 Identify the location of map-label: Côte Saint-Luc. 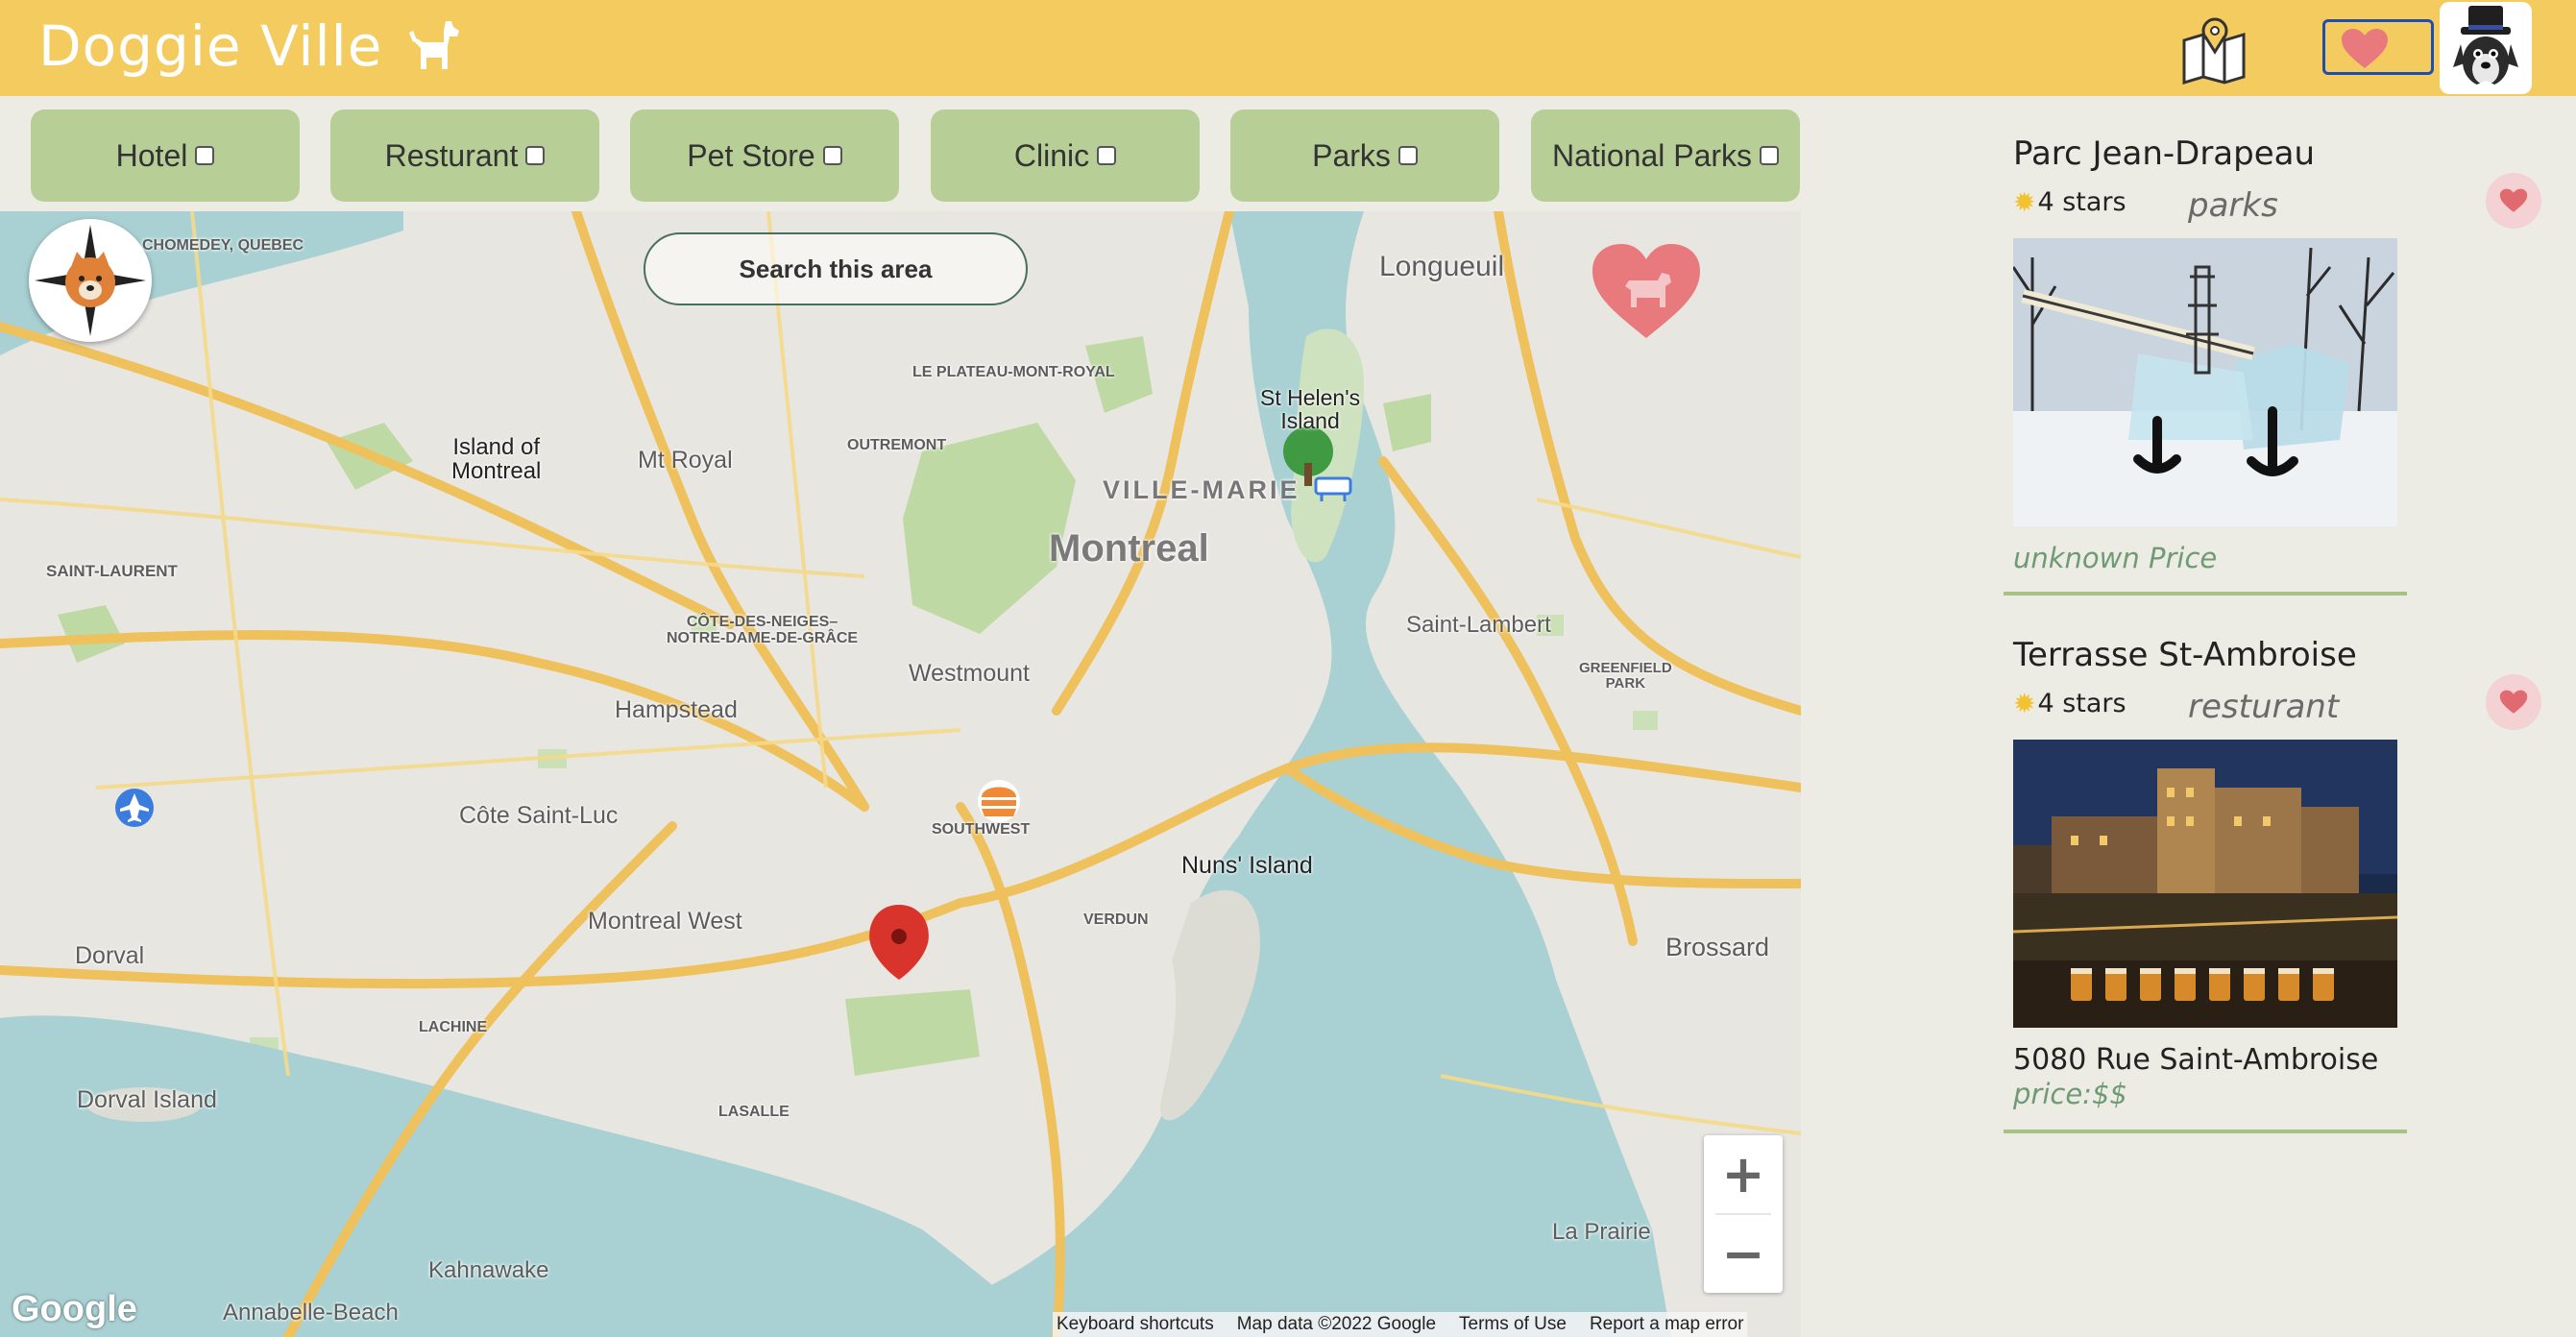
(539, 815).